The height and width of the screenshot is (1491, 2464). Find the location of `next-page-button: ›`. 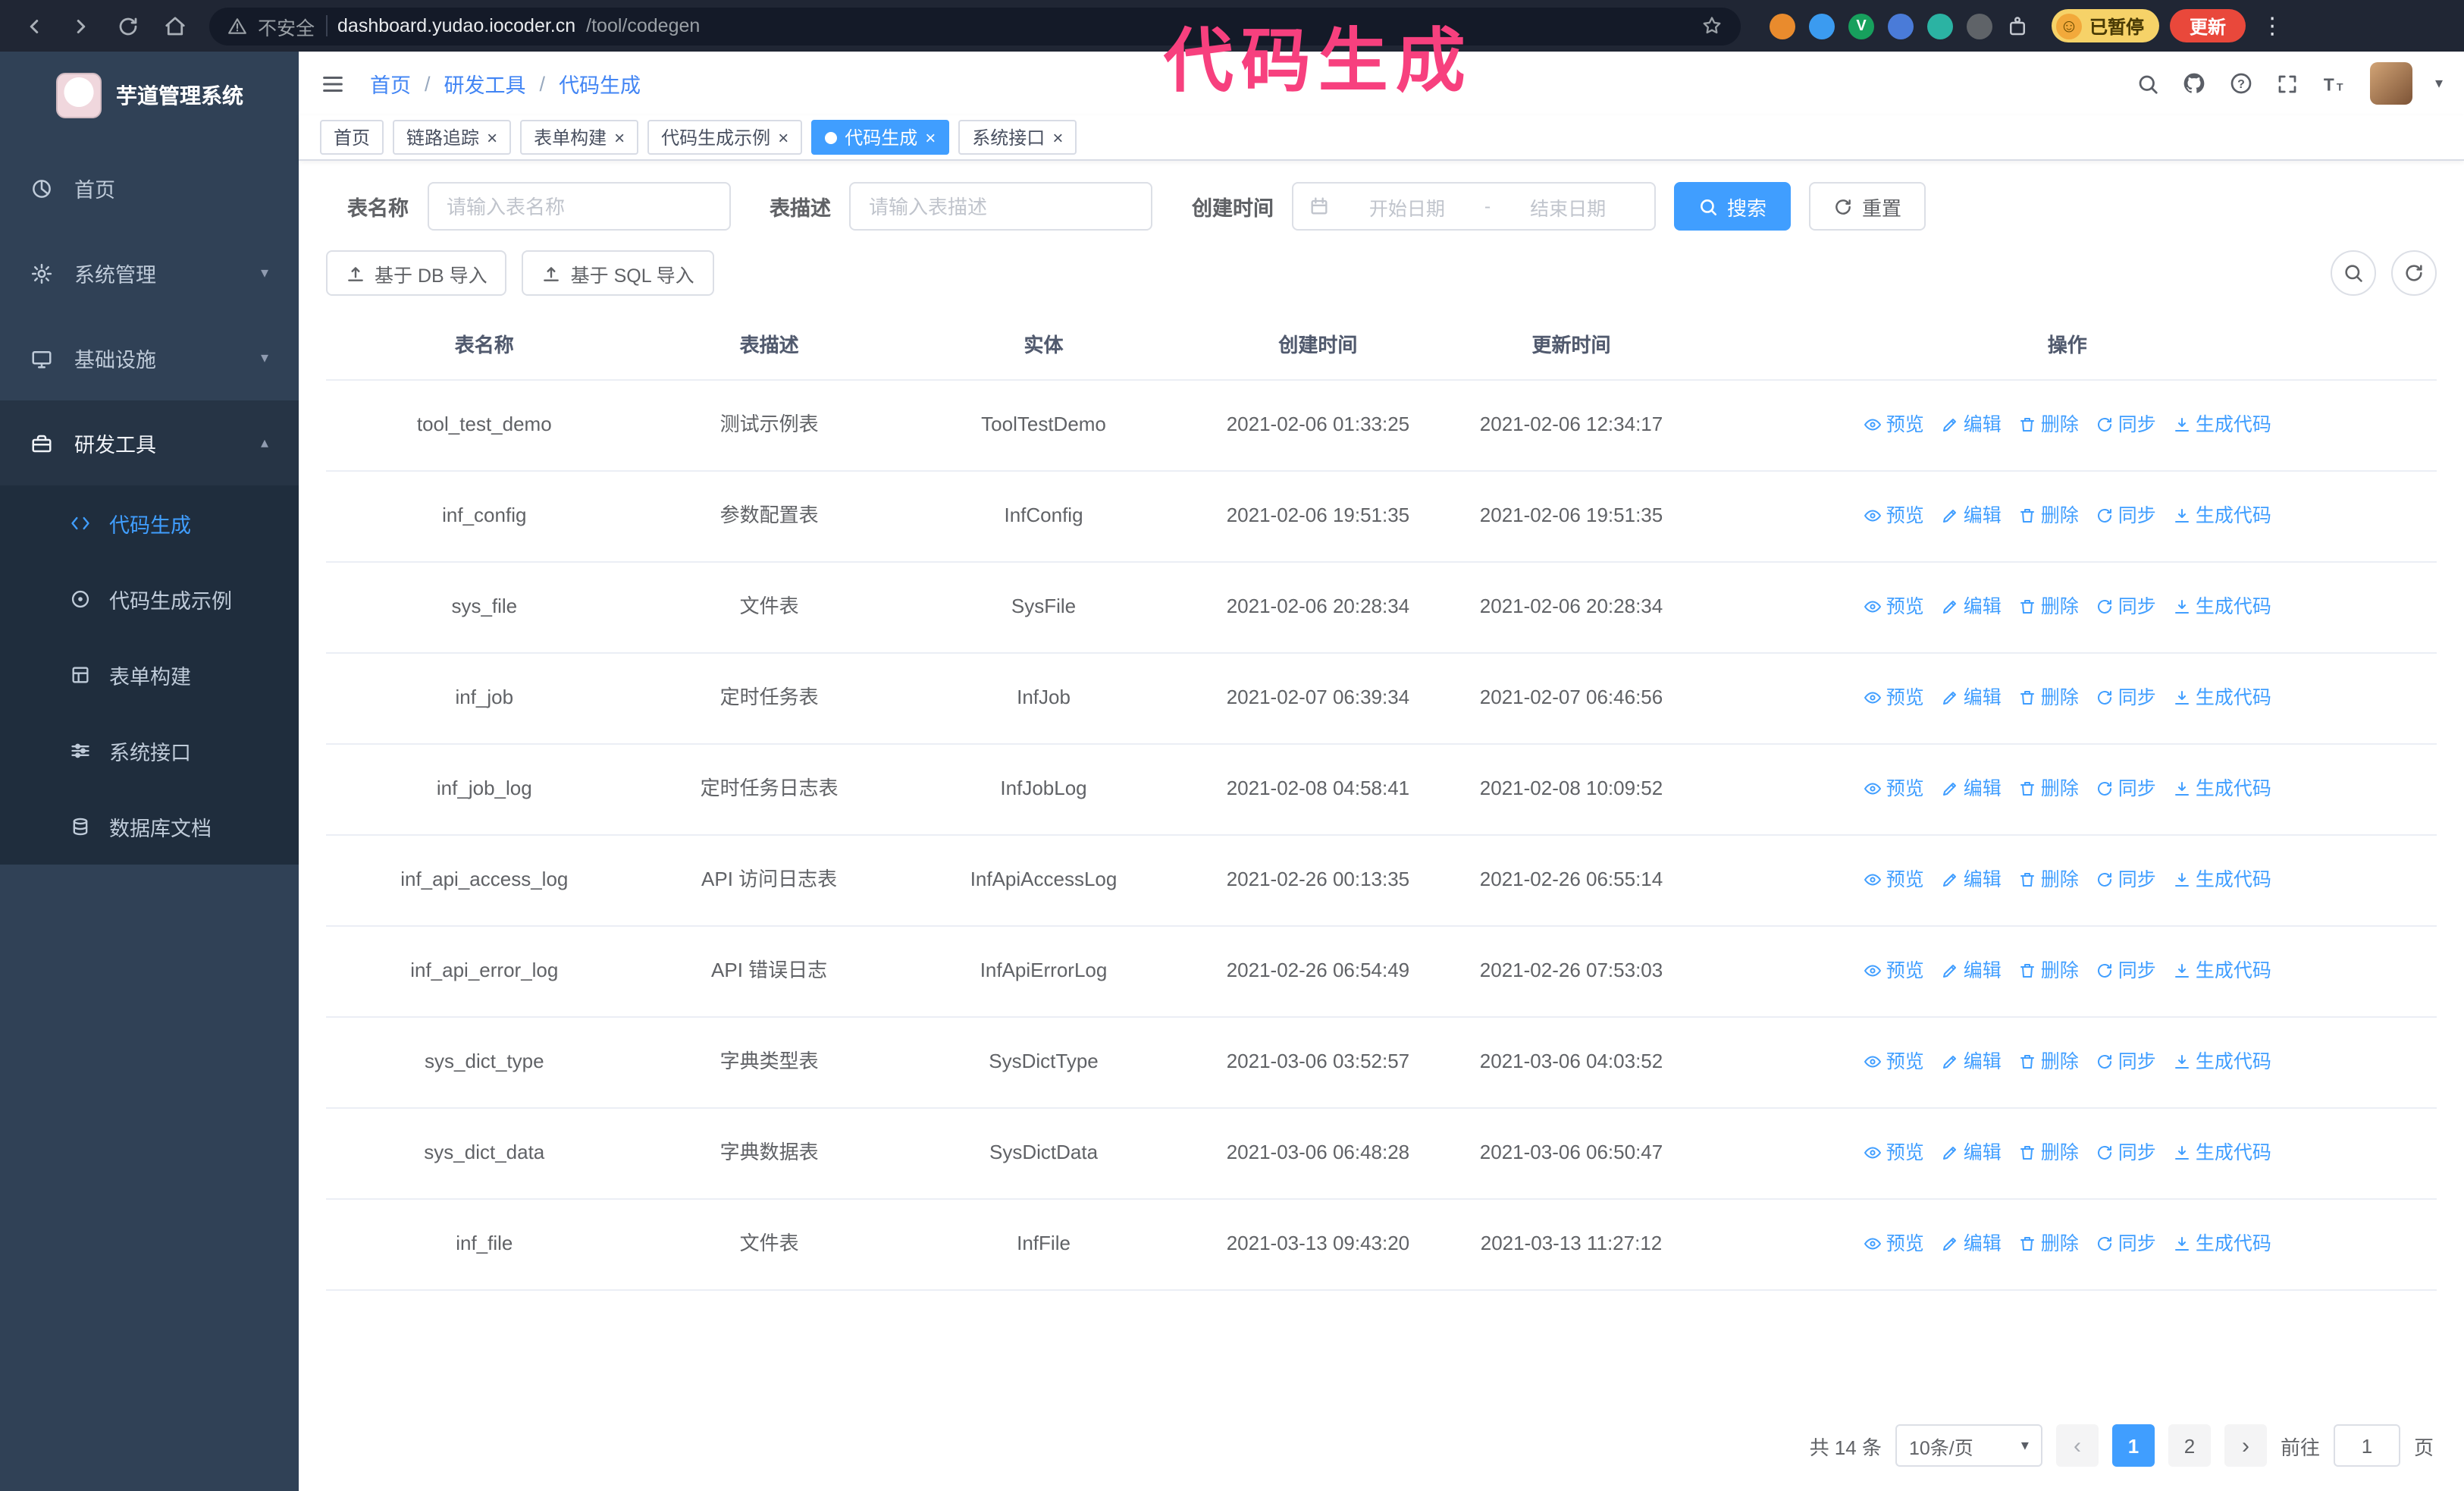

next-page-button: › is located at coordinates (2246, 1445).